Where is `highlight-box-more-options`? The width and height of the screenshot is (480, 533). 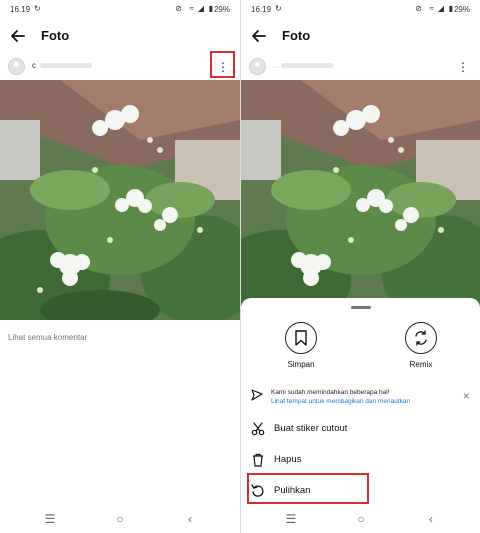
highlight-box-more-options is located at coordinates (222, 64).